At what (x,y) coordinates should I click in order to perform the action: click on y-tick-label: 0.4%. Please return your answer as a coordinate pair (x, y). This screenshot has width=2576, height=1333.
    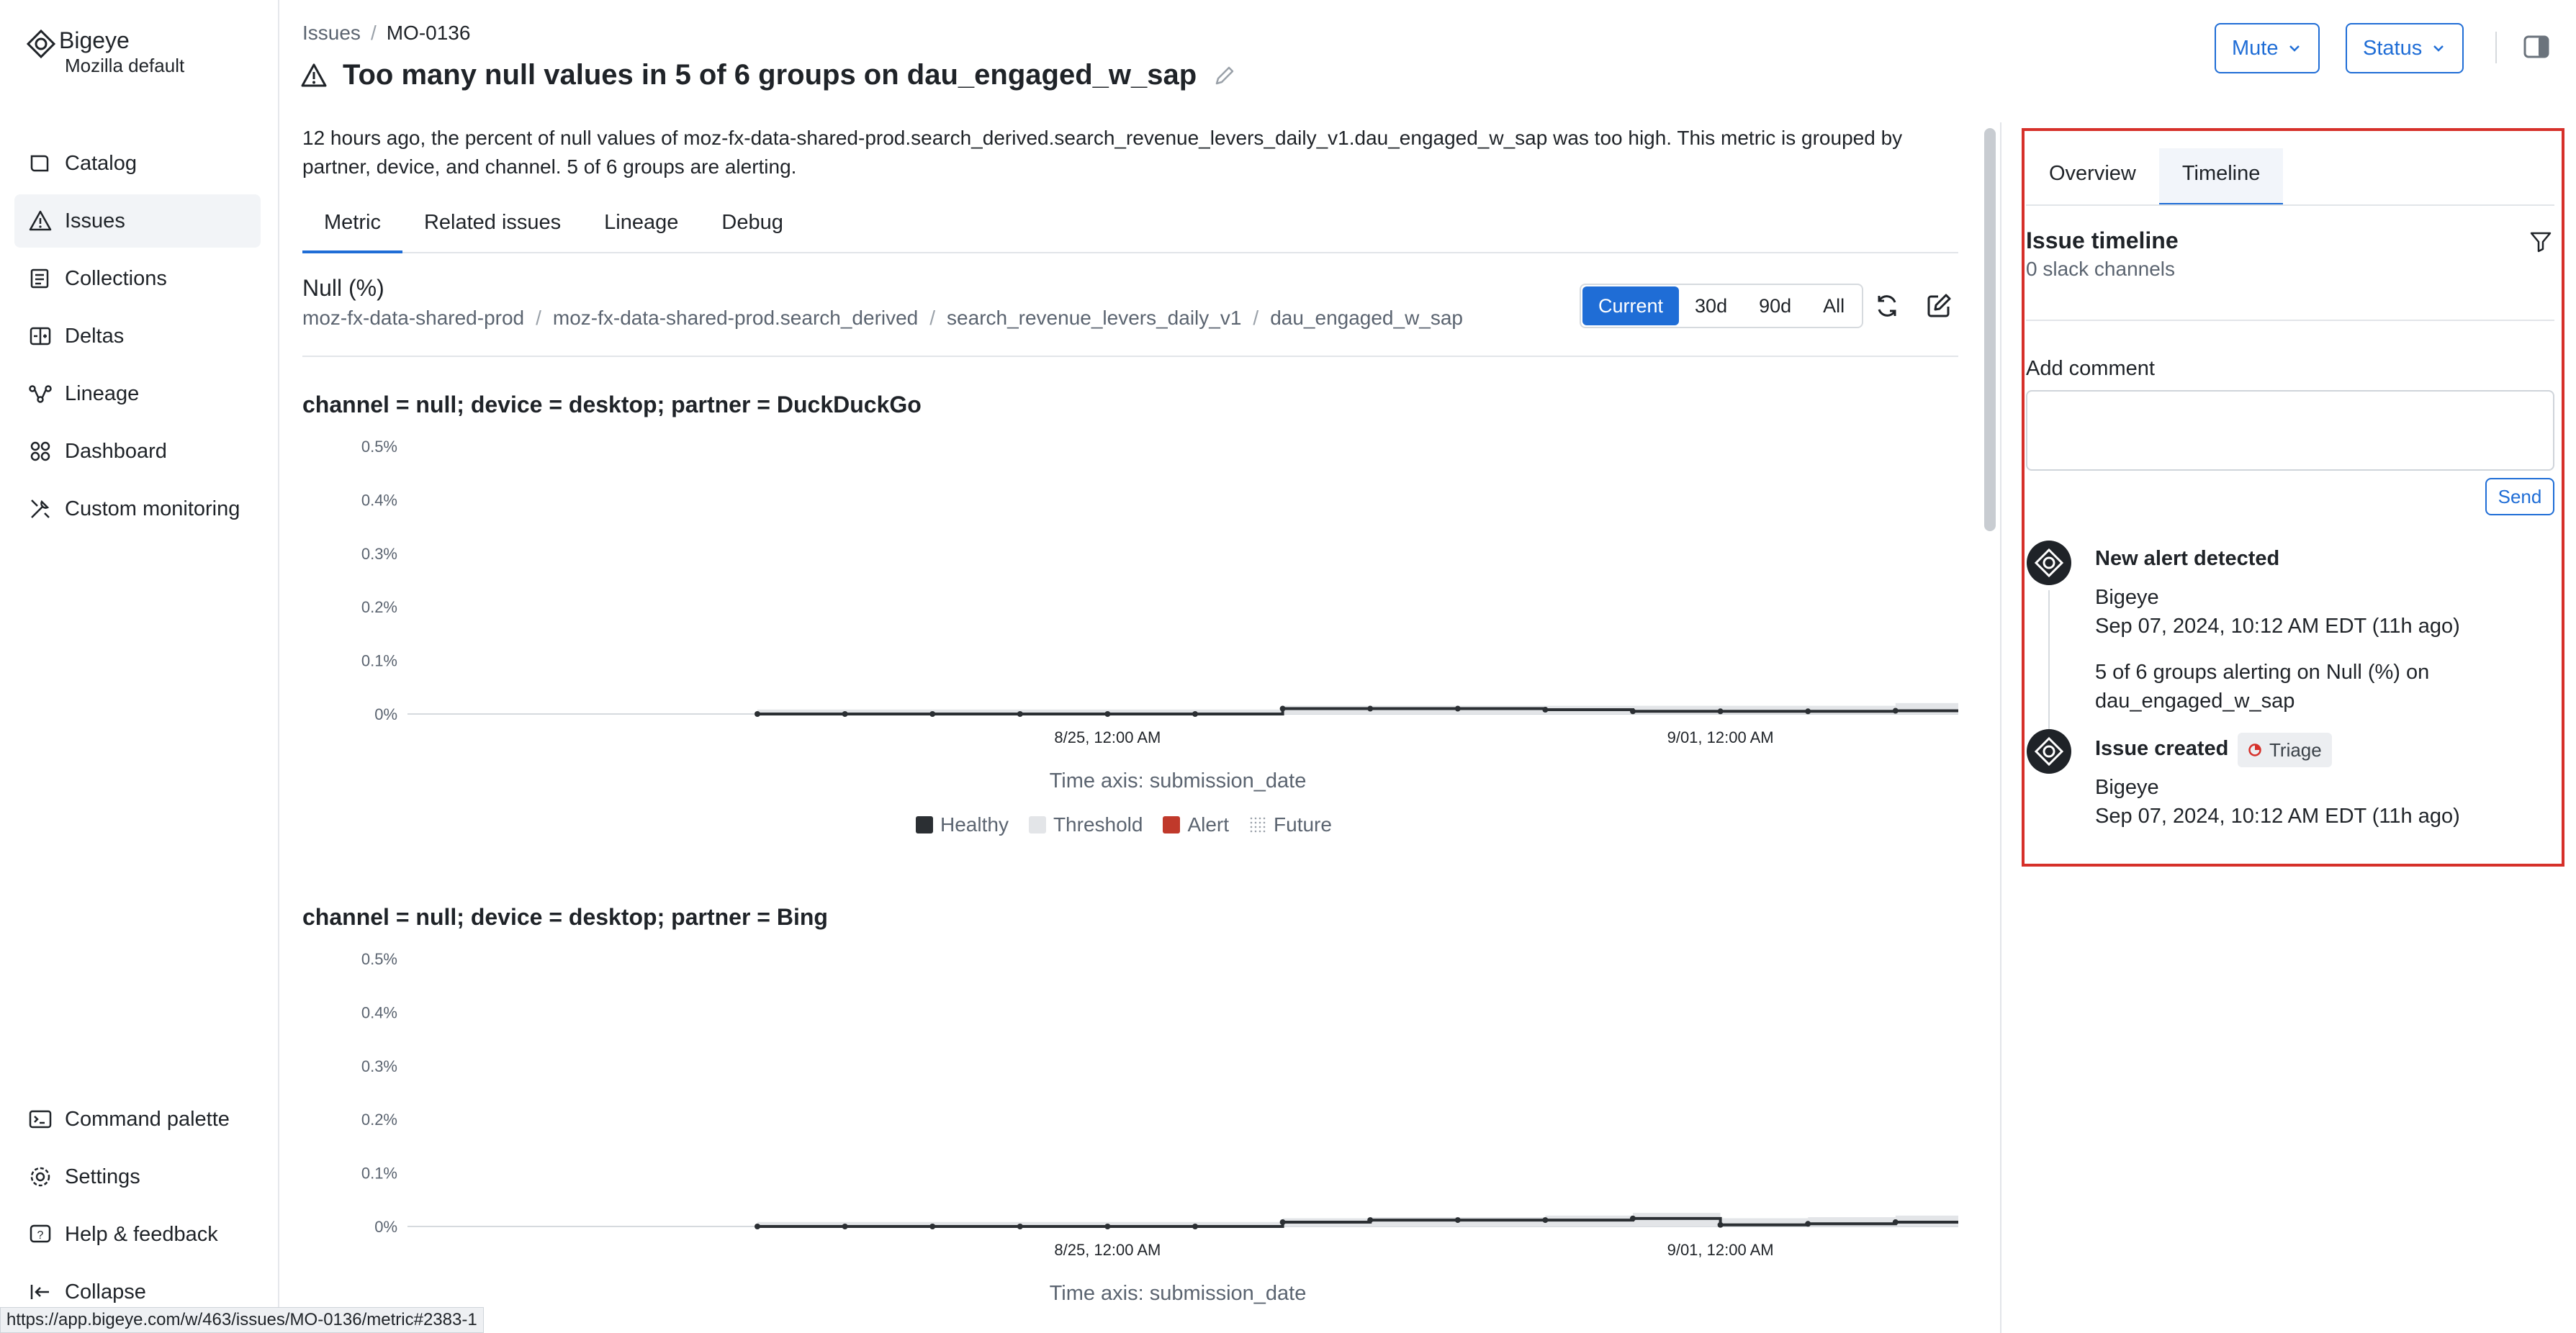
    Looking at the image, I should click on (379, 1012).